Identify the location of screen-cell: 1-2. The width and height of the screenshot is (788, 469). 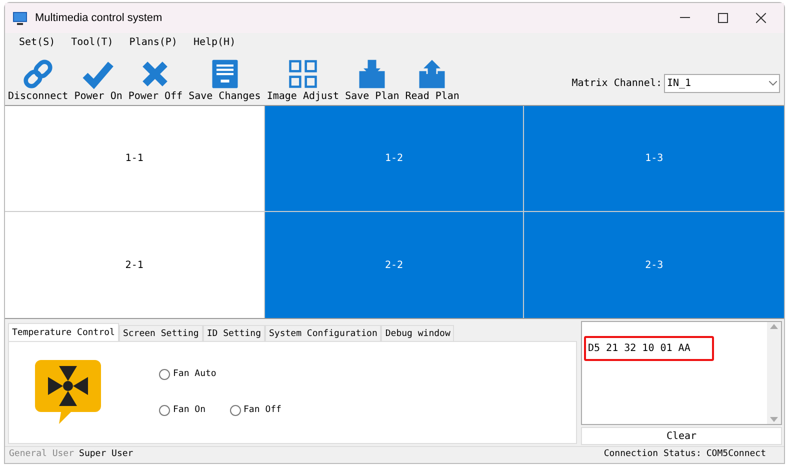
(394, 159).